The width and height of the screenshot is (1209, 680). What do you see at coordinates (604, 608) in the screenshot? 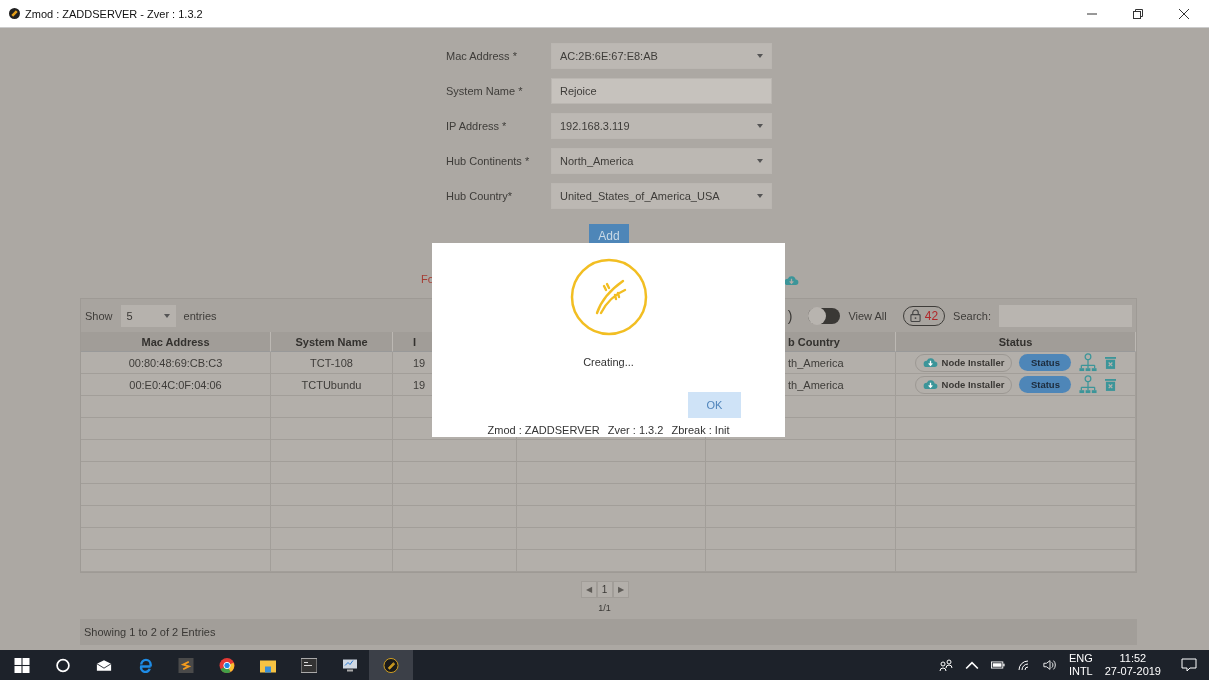
I see `page-summary: 1/1` at bounding box center [604, 608].